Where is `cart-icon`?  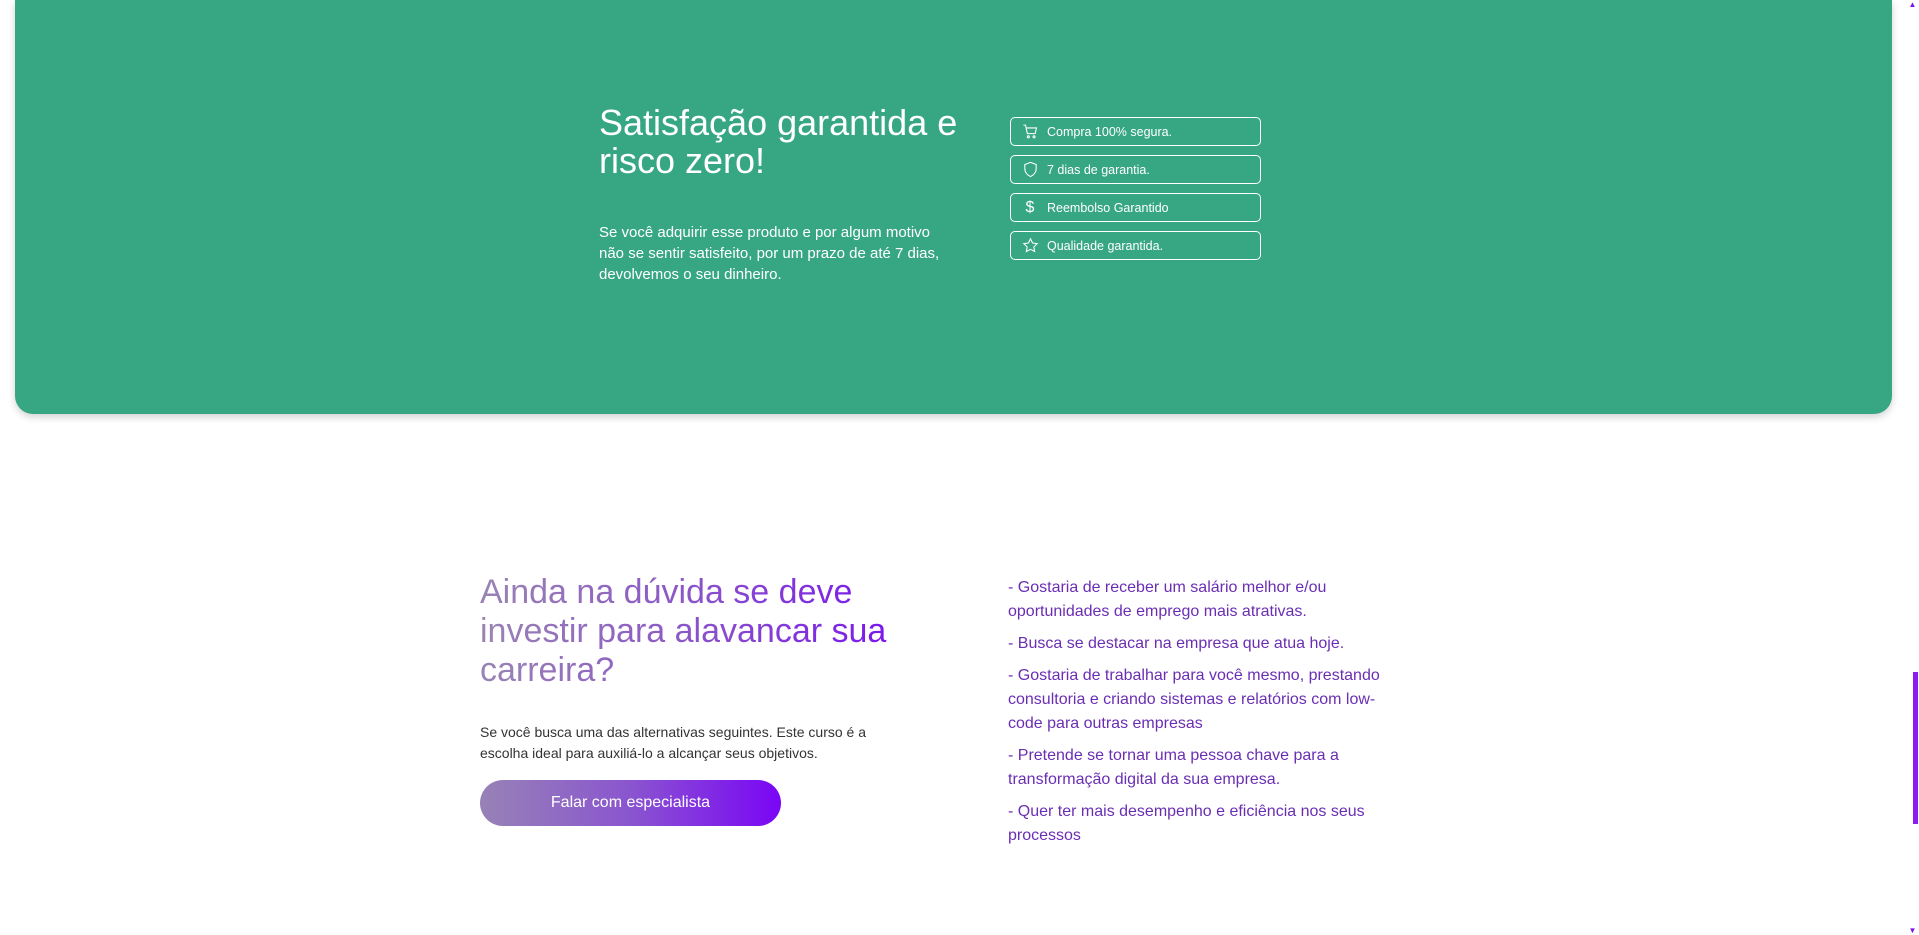 cart-icon is located at coordinates (1030, 132).